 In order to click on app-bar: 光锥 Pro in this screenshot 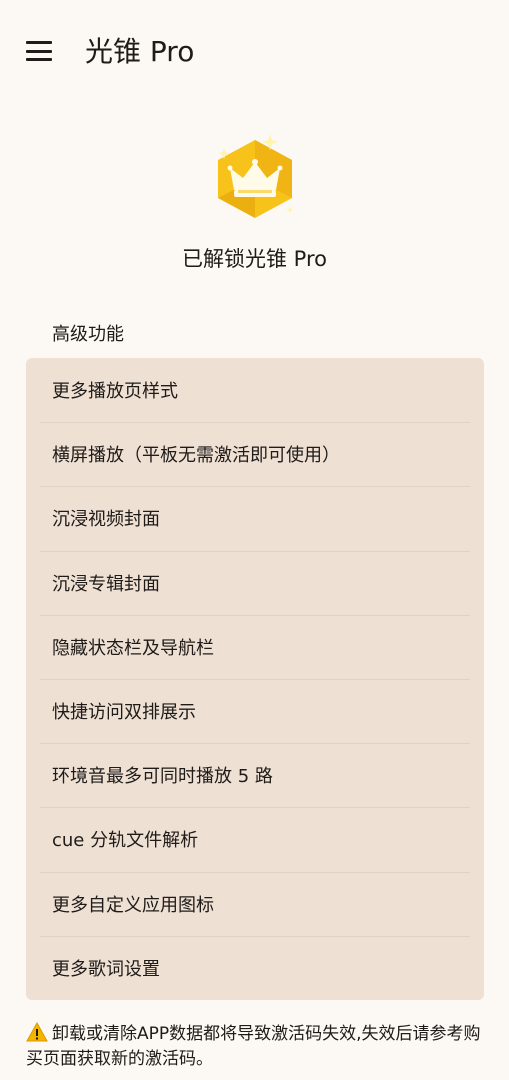, I will do `click(254, 52)`.